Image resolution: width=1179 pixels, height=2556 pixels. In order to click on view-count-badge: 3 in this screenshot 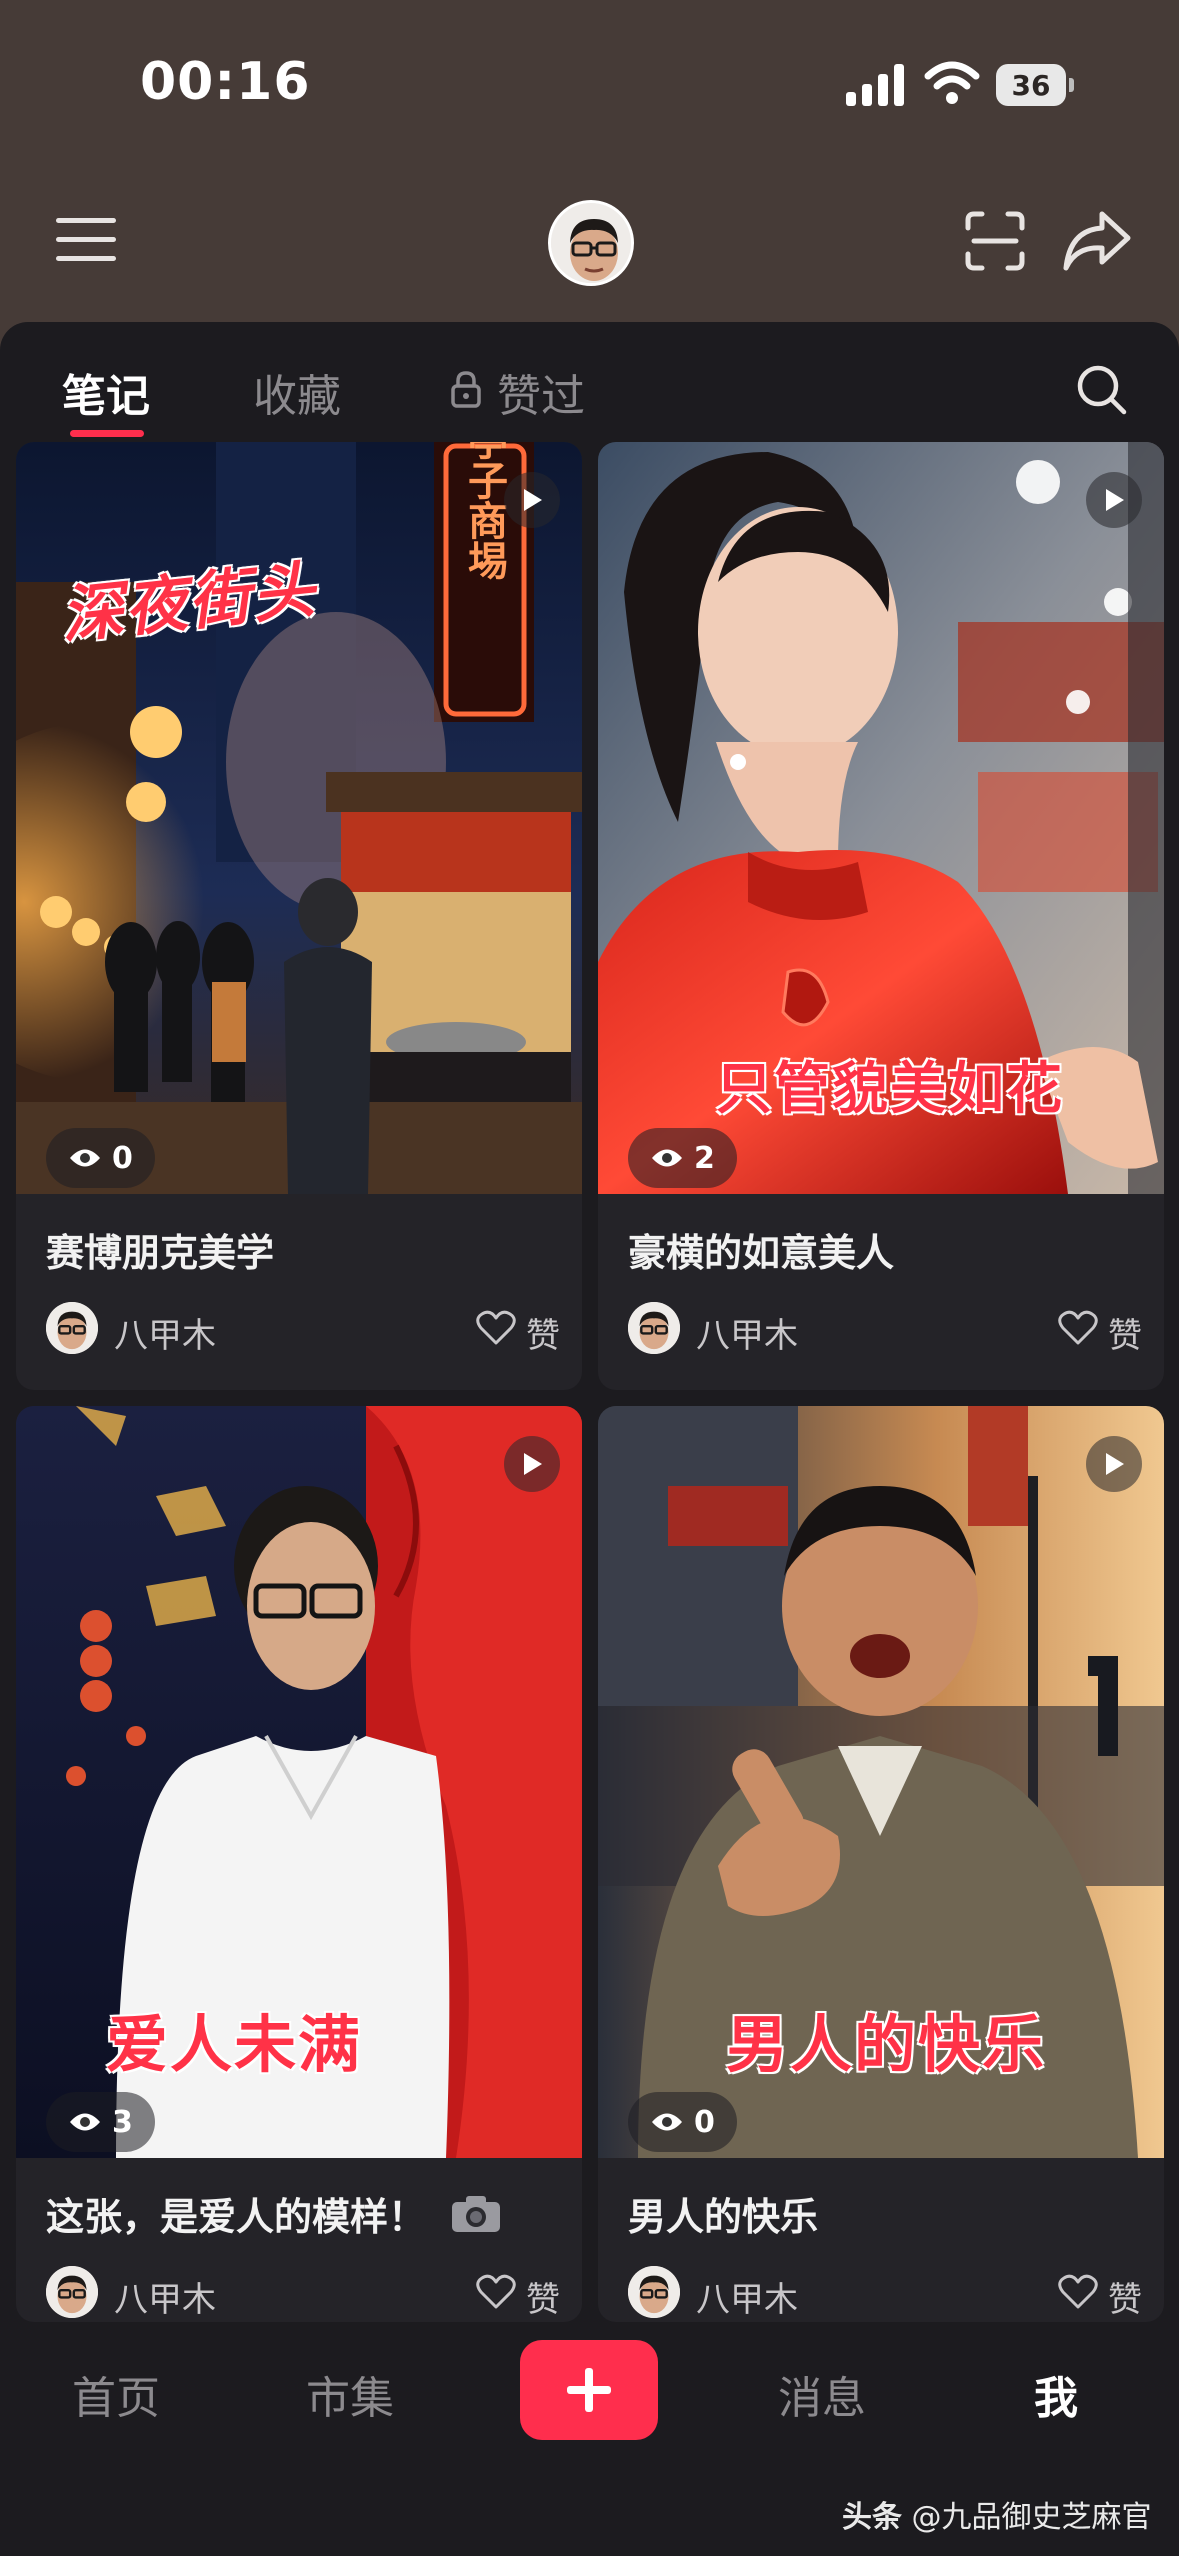, I will do `click(100, 2122)`.